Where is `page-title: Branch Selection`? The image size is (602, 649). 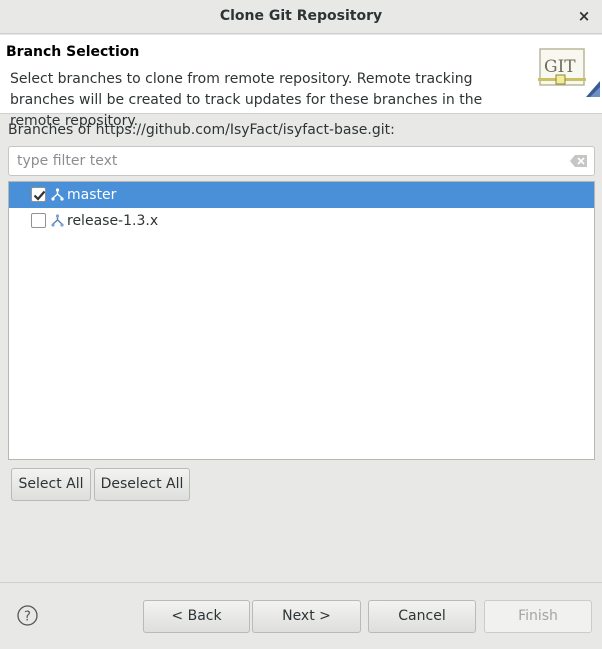
page-title: Branch Selection is located at coordinates (73, 52).